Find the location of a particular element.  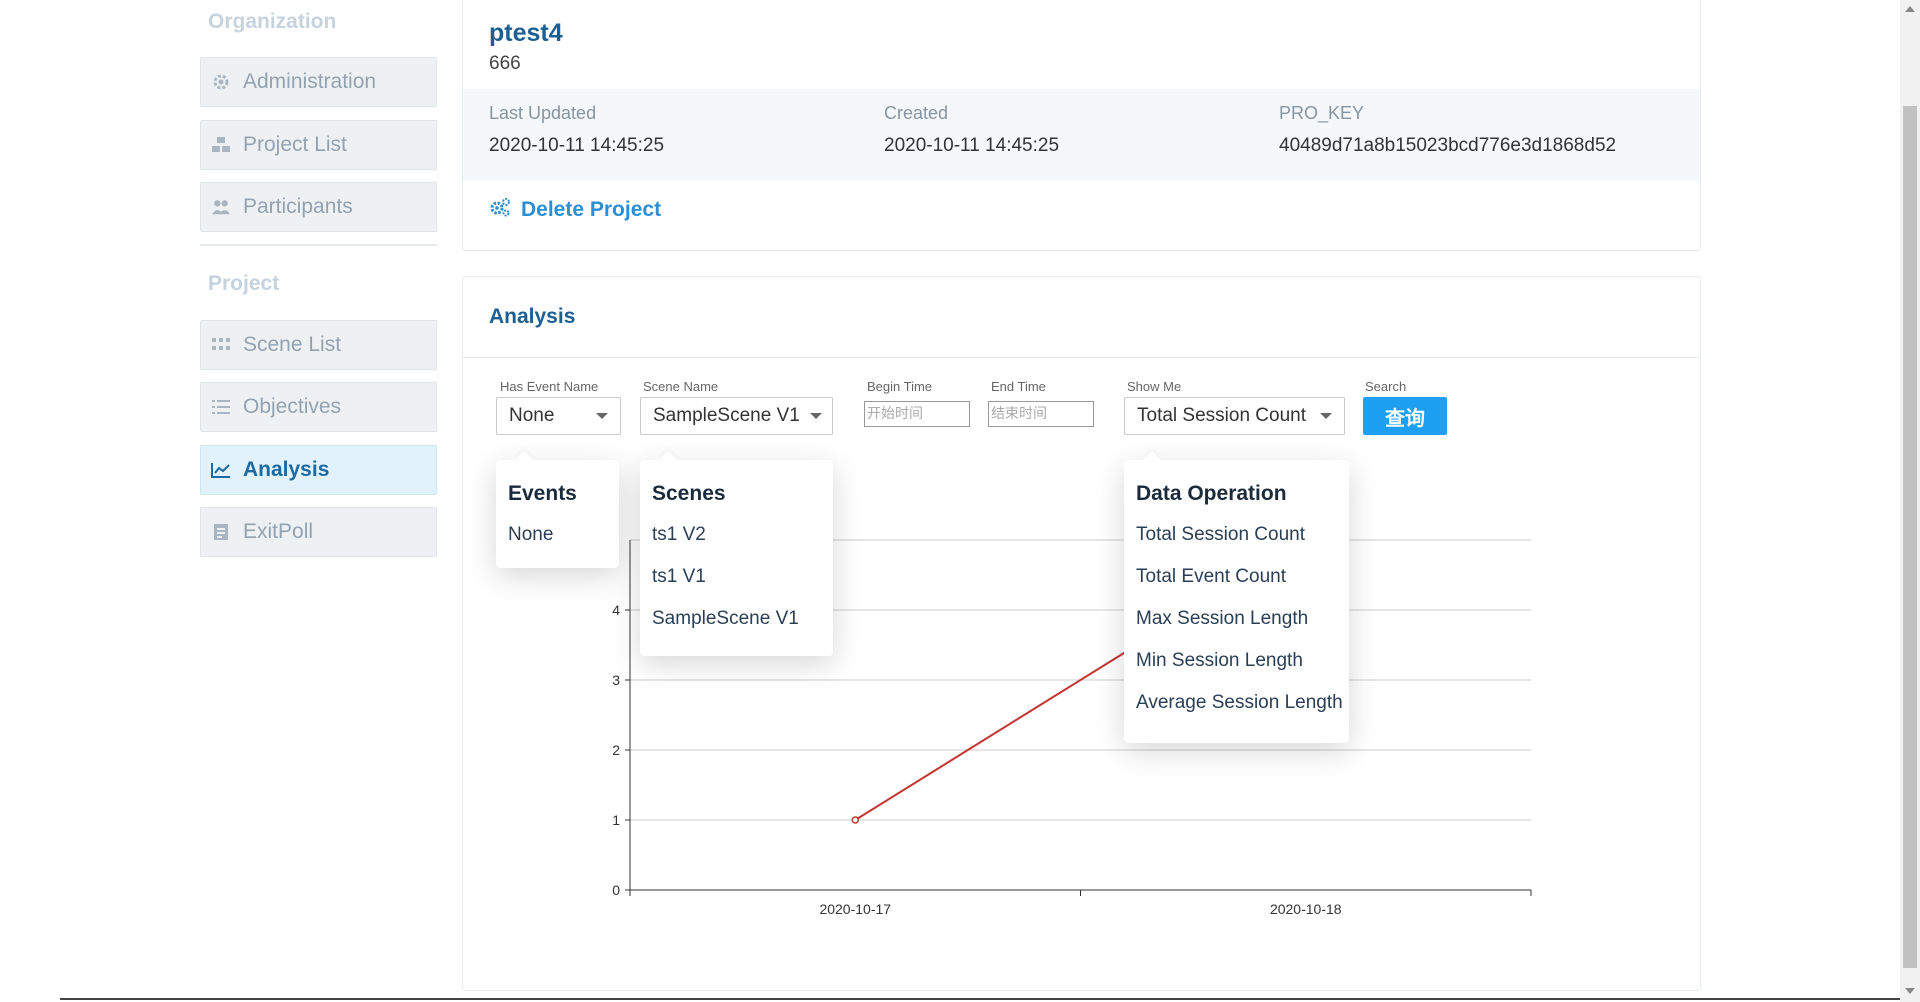

scene-option: ts1 V1 is located at coordinates (736, 577).